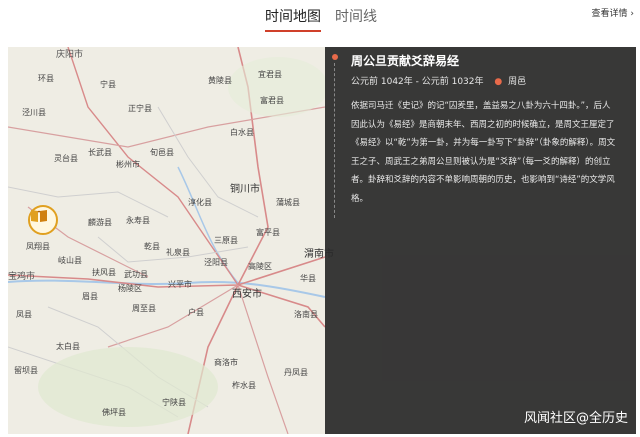 The width and height of the screenshot is (640, 437). I want to click on map-label: 旬邑县, so click(162, 152).